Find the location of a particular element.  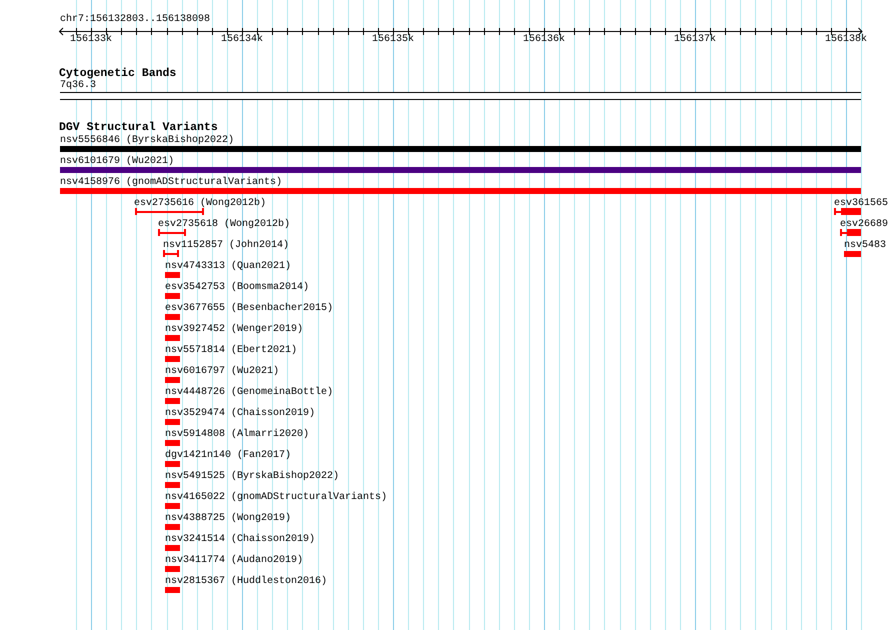

feature-label: nsv4388725 (Wong2019) is located at coordinates (228, 519).